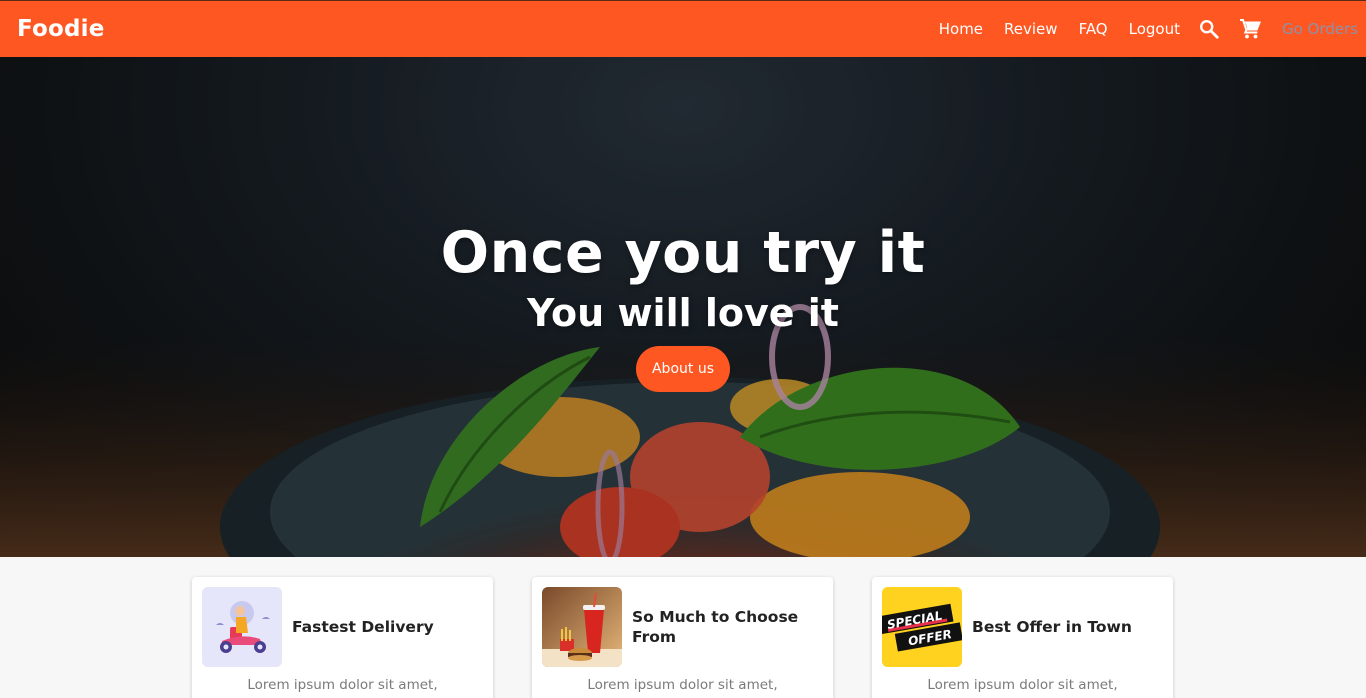 Image resolution: width=1366 pixels, height=698 pixels. Describe the element at coordinates (1250, 29) in the screenshot. I see `cart-icon` at that location.